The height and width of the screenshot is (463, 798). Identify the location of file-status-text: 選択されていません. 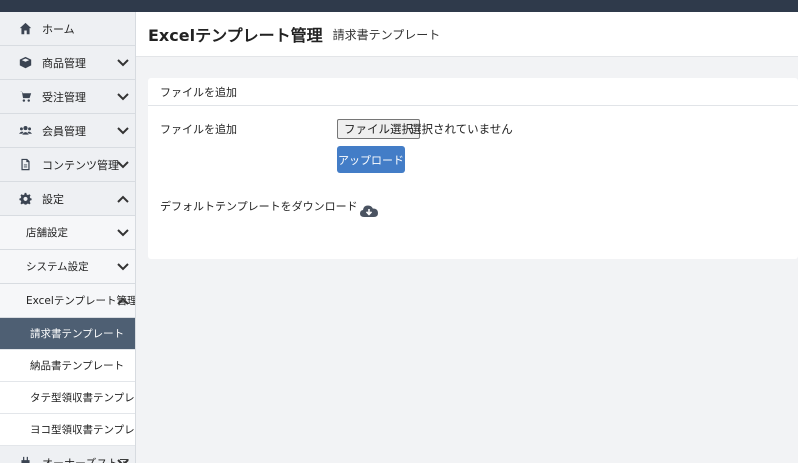
(461, 129).